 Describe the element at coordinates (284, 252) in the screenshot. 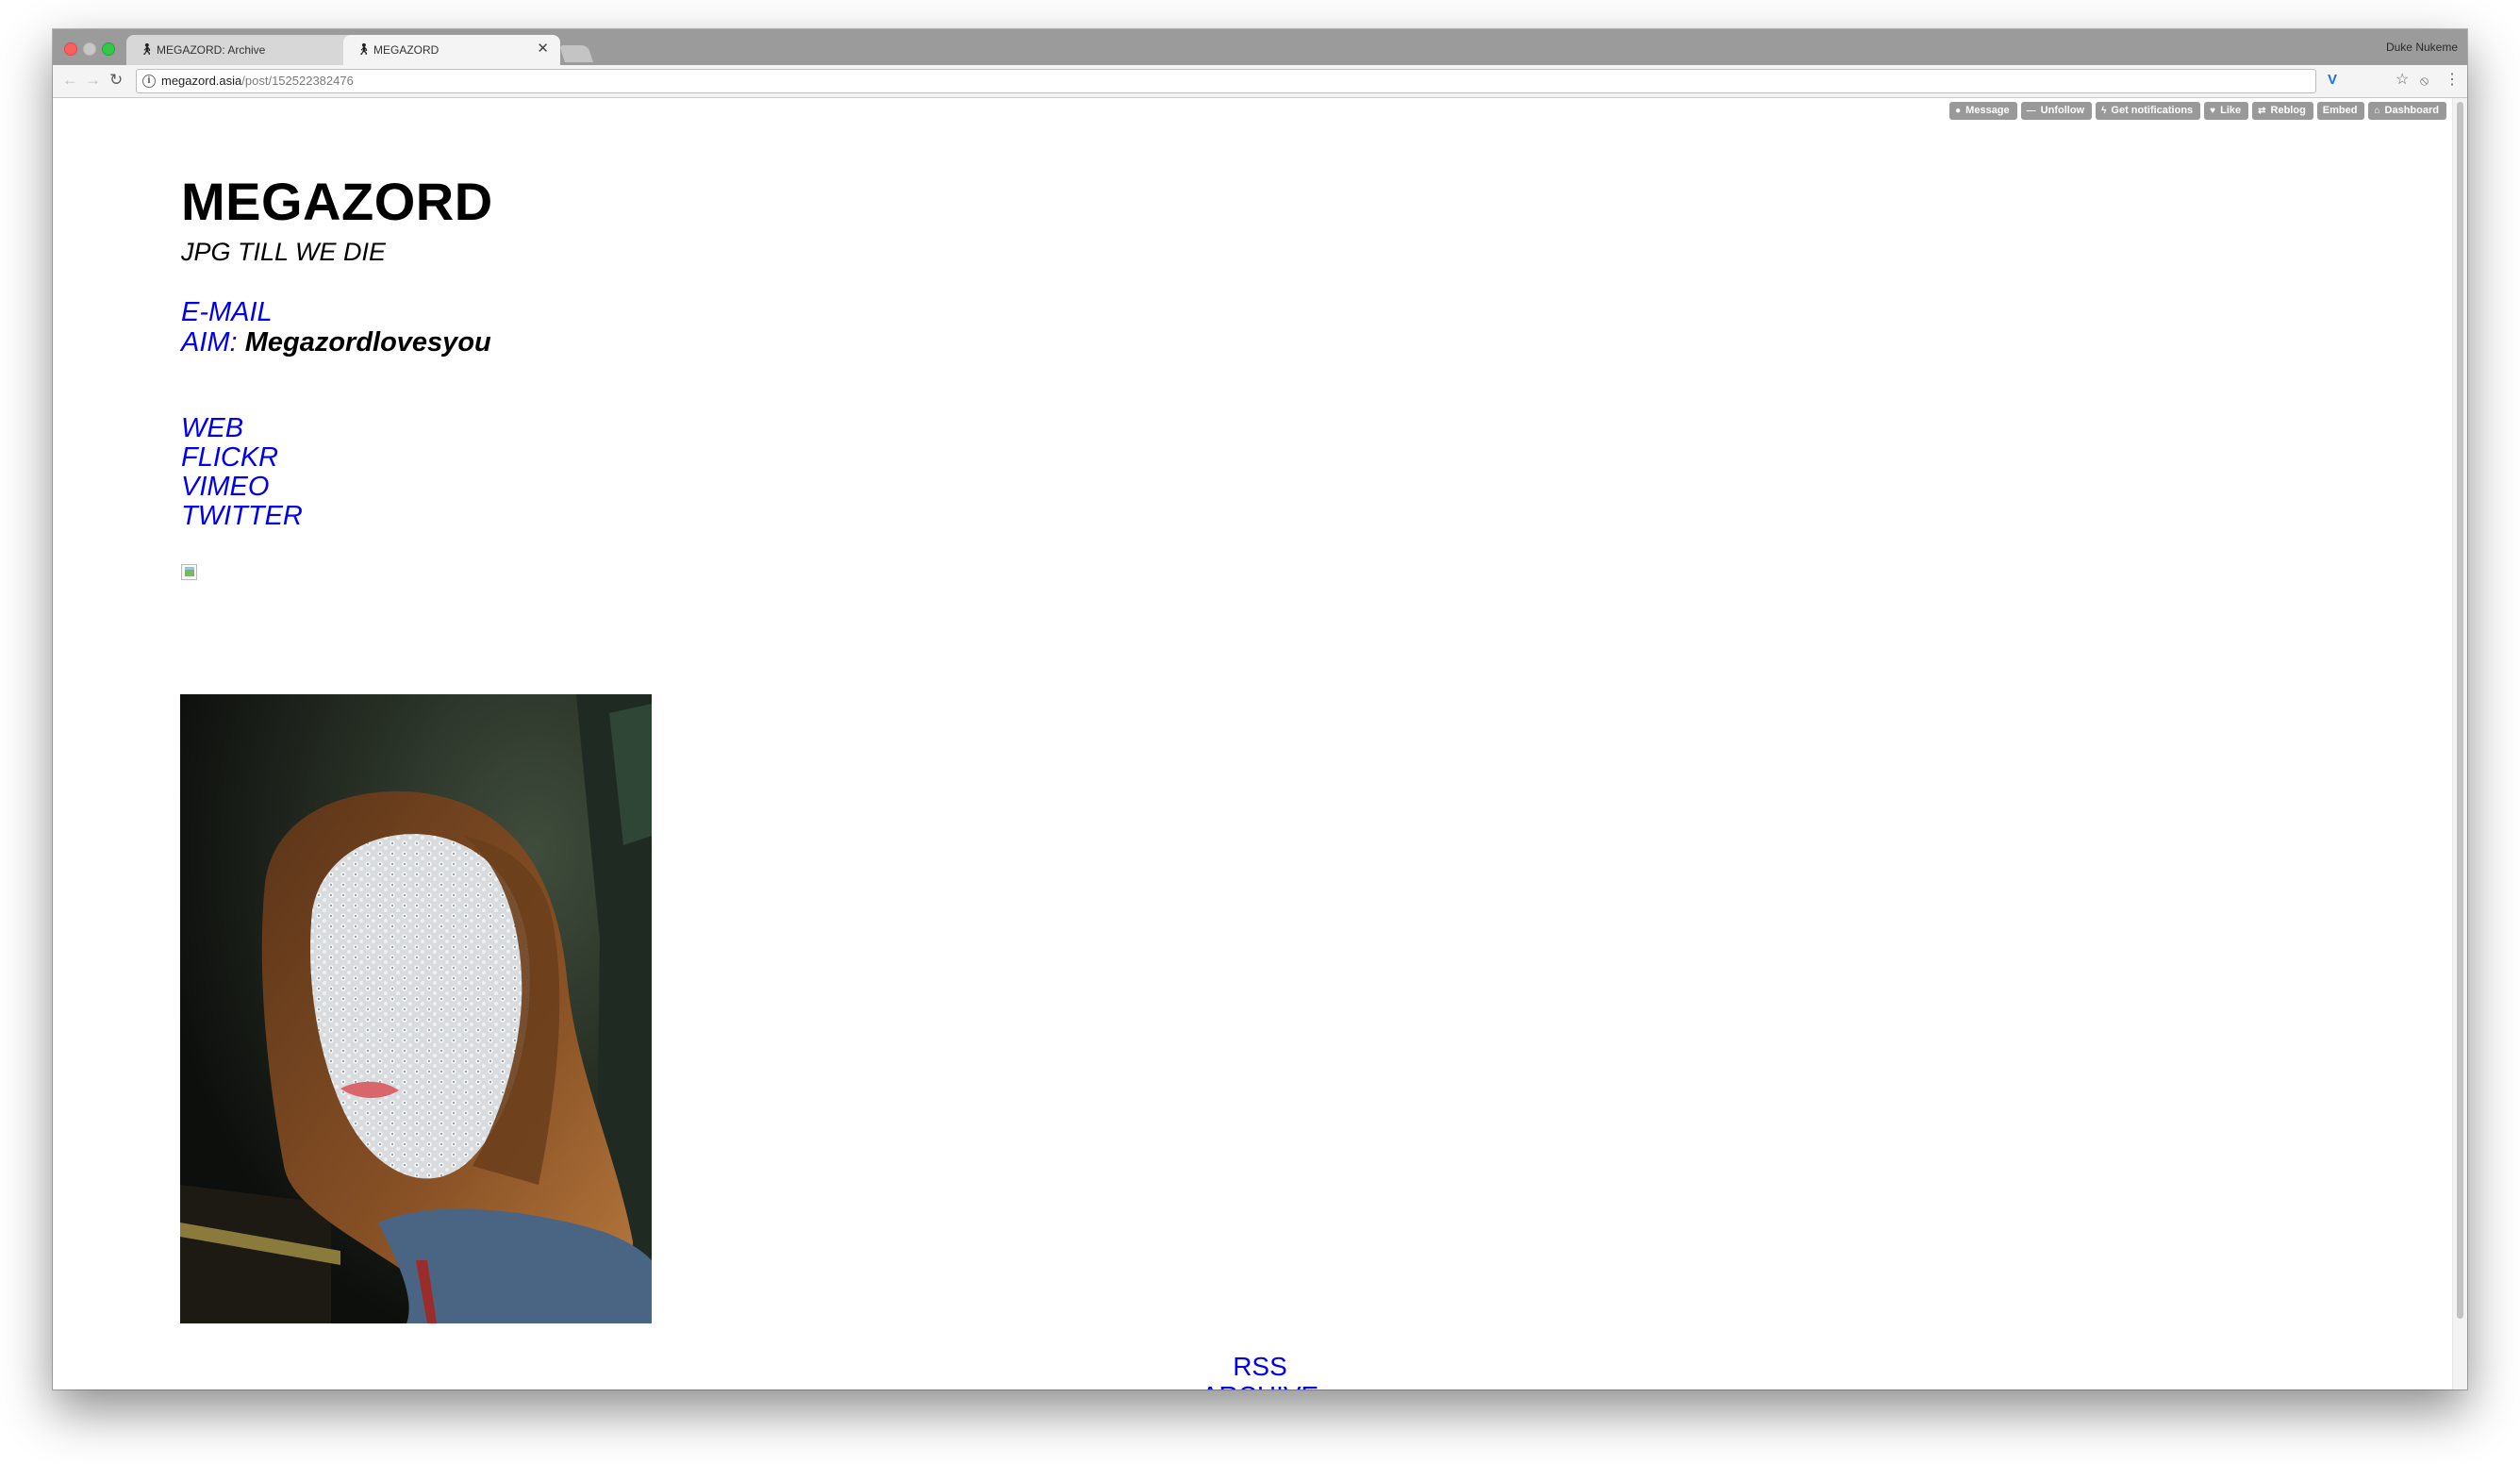

I see `blog-description: JPG TILL WE DIE` at that location.